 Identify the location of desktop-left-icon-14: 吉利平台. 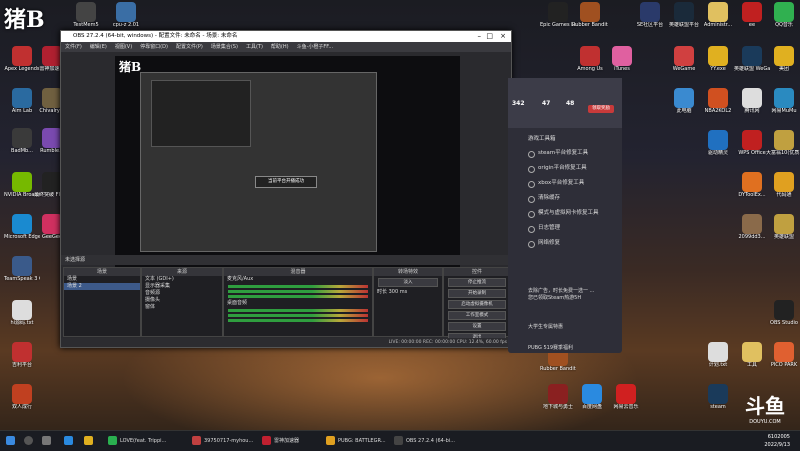
(22, 355).